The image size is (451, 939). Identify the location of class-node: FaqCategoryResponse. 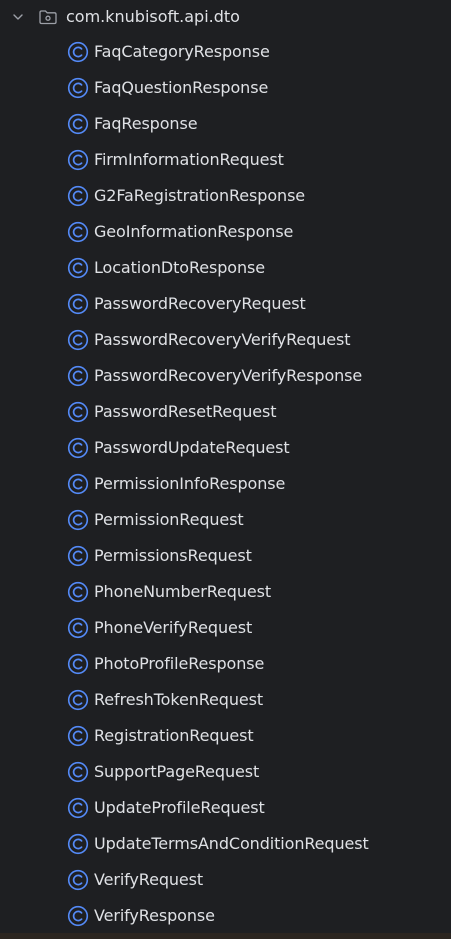
(225, 52).